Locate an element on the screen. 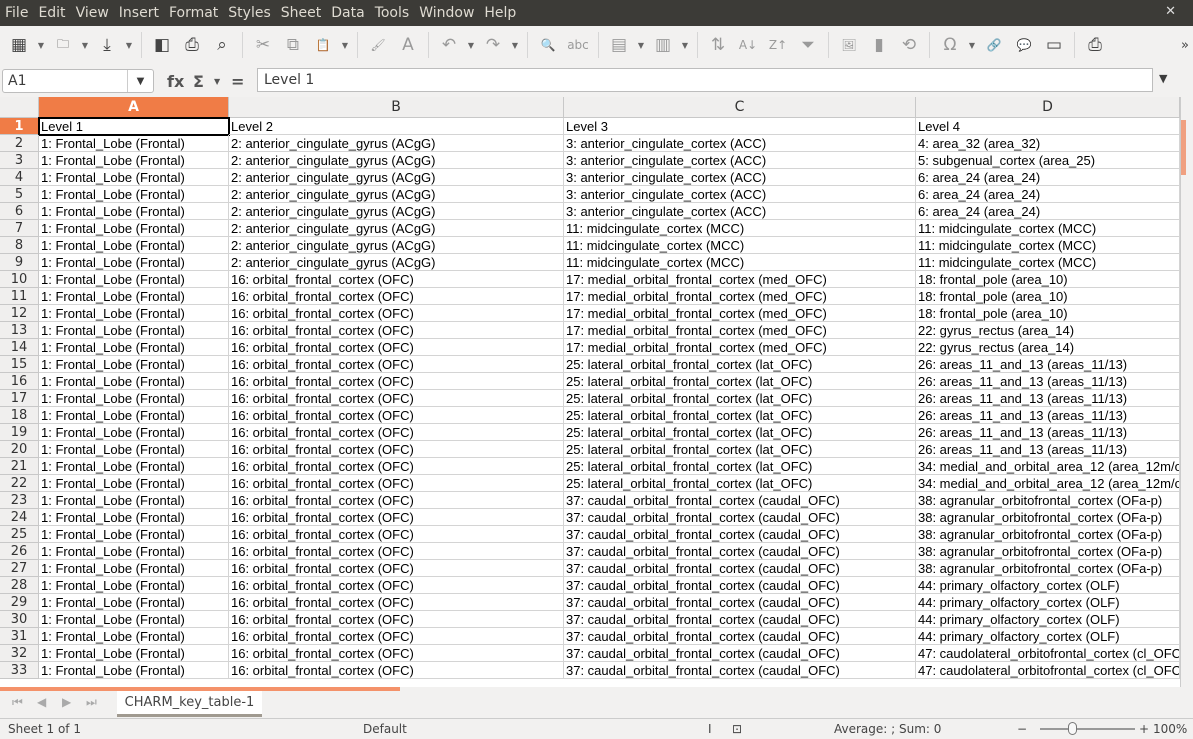 This screenshot has height=739, width=1193. menu-format: Format is located at coordinates (193, 13).